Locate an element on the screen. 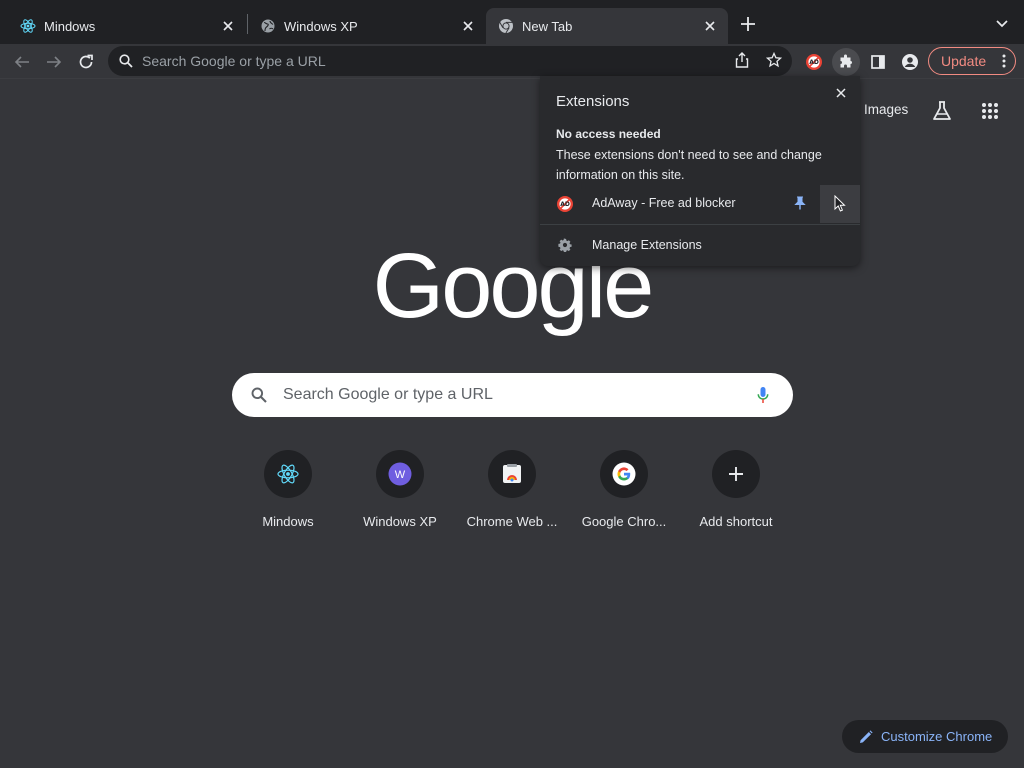 The image size is (1024, 768). mouse-cursor-icon is located at coordinates (840, 203).